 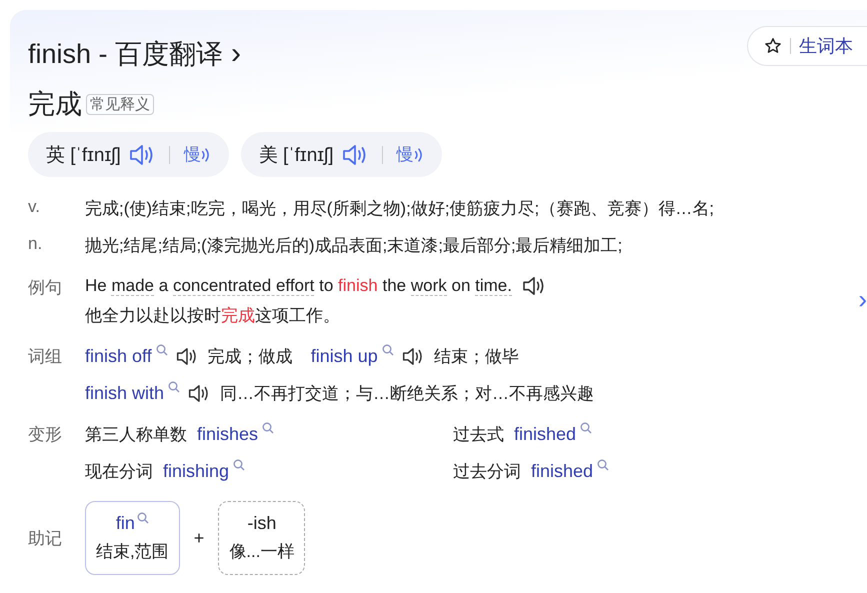 What do you see at coordinates (353, 246) in the screenshot?
I see `definition-text: 抛光;结尾;结局;(漆完抛光后的)成品表面;末道漆;最后部分;最后精细加工;` at bounding box center [353, 246].